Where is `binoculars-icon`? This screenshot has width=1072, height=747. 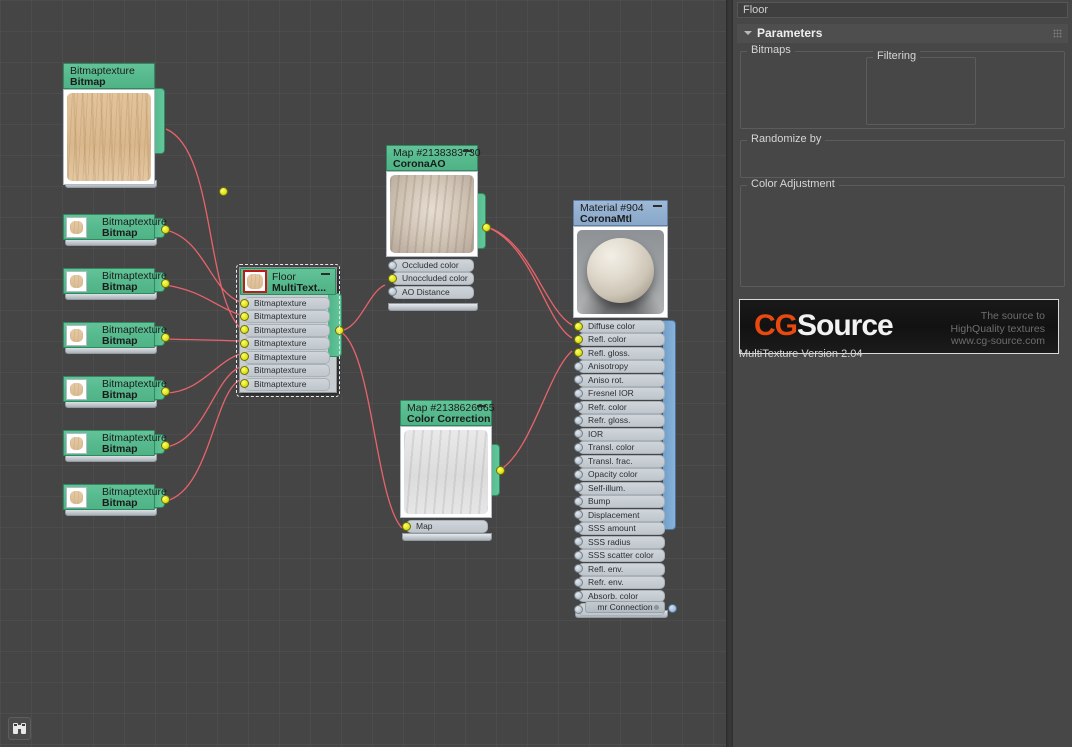 binoculars-icon is located at coordinates (19, 728).